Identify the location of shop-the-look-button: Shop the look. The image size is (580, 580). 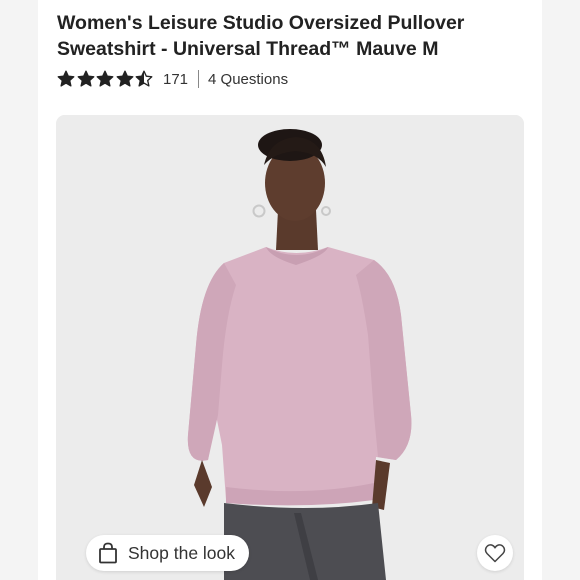
(168, 553).